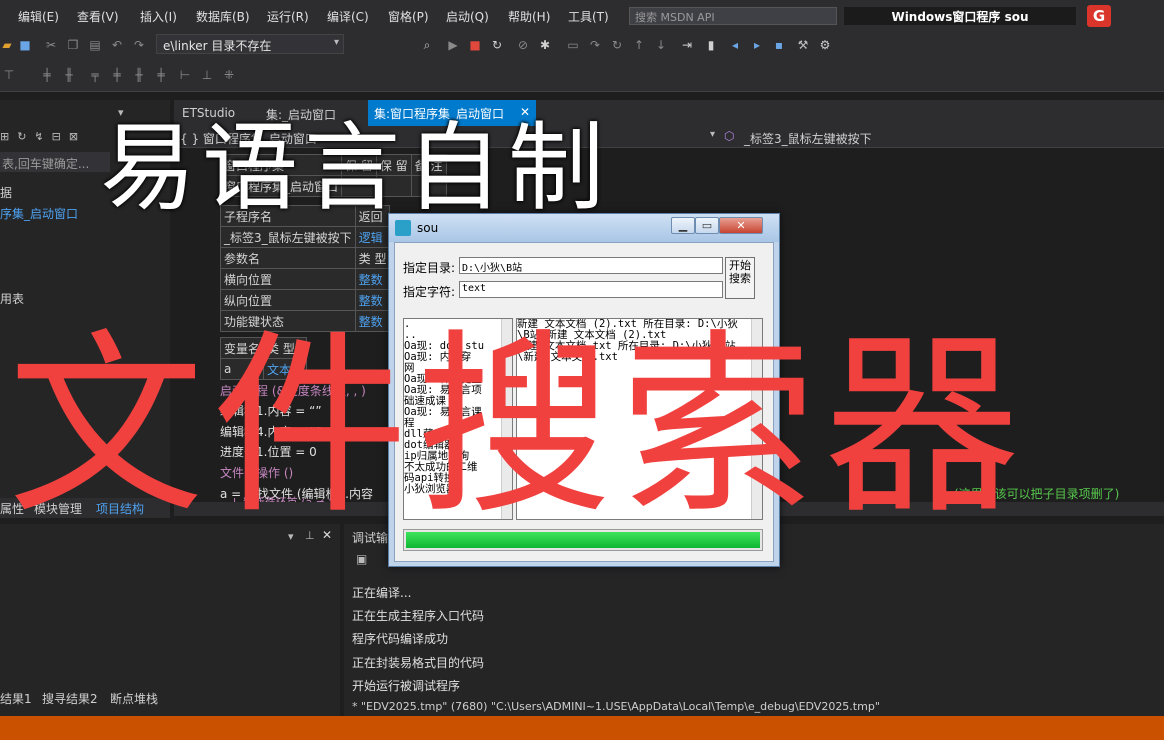  What do you see at coordinates (208, 113) in the screenshot?
I see `tab-etstudio: ETStudio` at bounding box center [208, 113].